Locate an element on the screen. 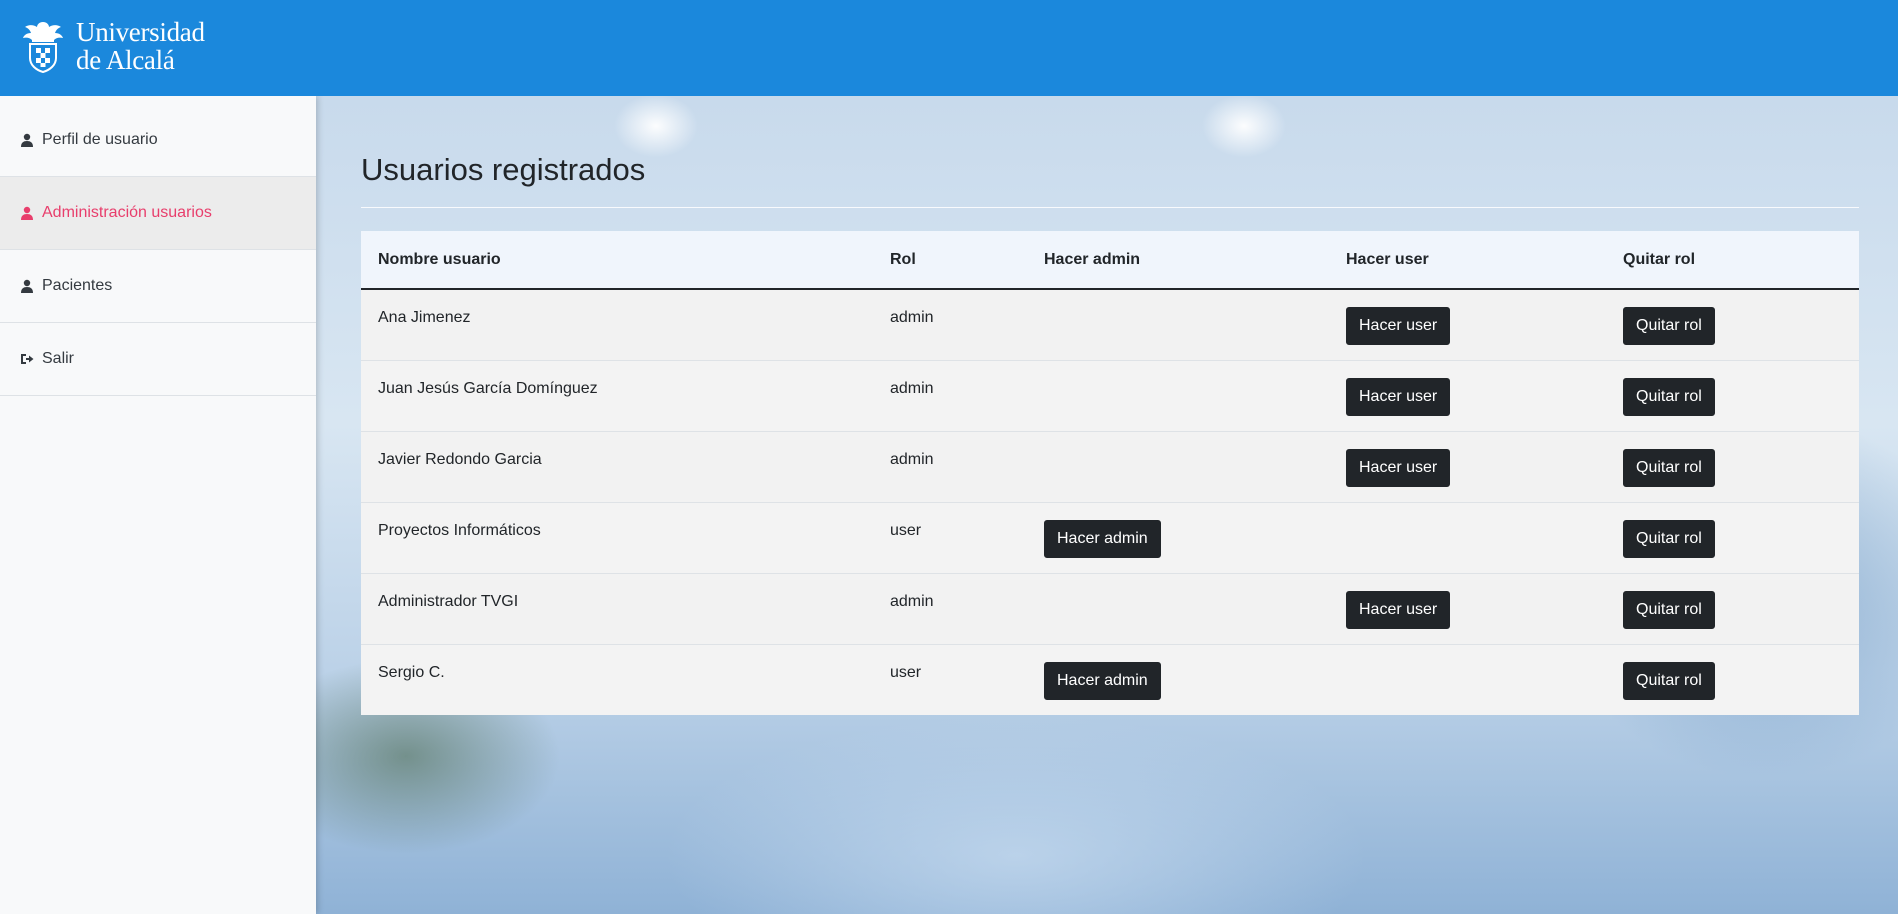  page-title: Usuarios registrados is located at coordinates (503, 169).